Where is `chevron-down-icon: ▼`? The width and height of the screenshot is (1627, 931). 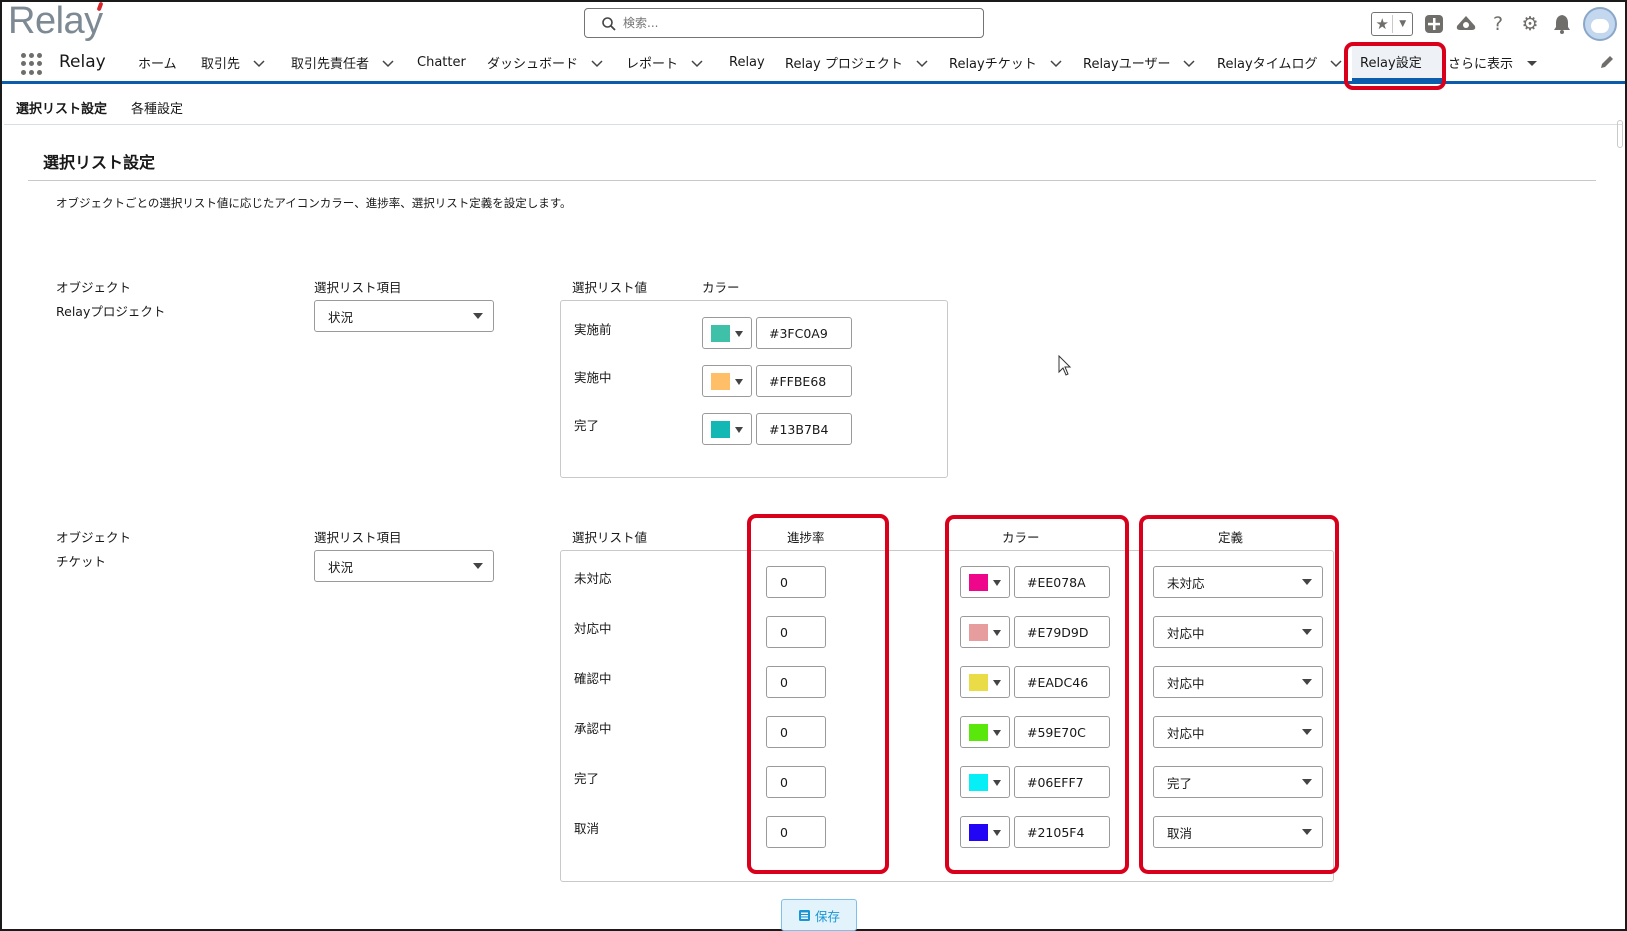
chevron-down-icon: ▼ is located at coordinates (1403, 24).